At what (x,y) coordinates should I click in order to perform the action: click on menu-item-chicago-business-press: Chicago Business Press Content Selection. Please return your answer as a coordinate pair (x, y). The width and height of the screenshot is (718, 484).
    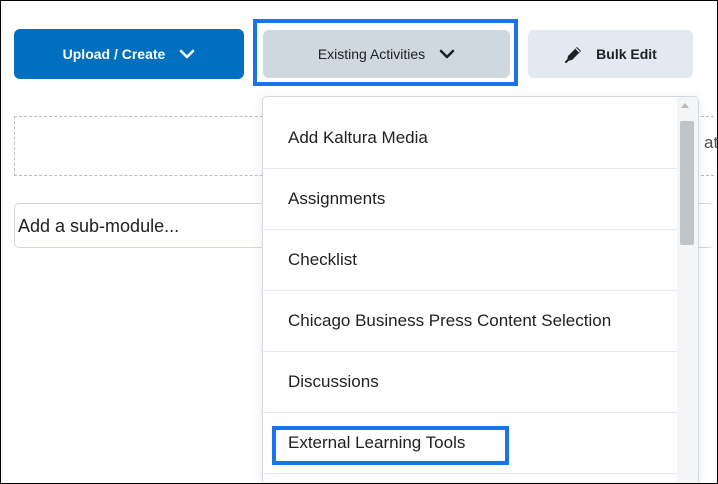
    Looking at the image, I should click on (470, 321).